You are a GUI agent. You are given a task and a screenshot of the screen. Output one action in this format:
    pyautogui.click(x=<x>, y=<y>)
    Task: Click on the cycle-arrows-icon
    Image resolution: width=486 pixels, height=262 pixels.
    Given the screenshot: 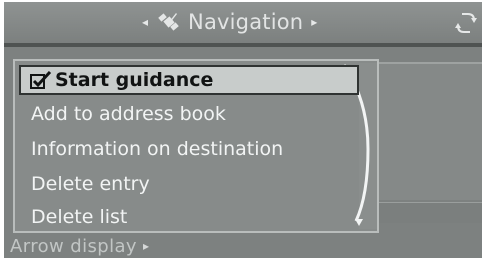 What is the action you would take?
    pyautogui.click(x=466, y=23)
    